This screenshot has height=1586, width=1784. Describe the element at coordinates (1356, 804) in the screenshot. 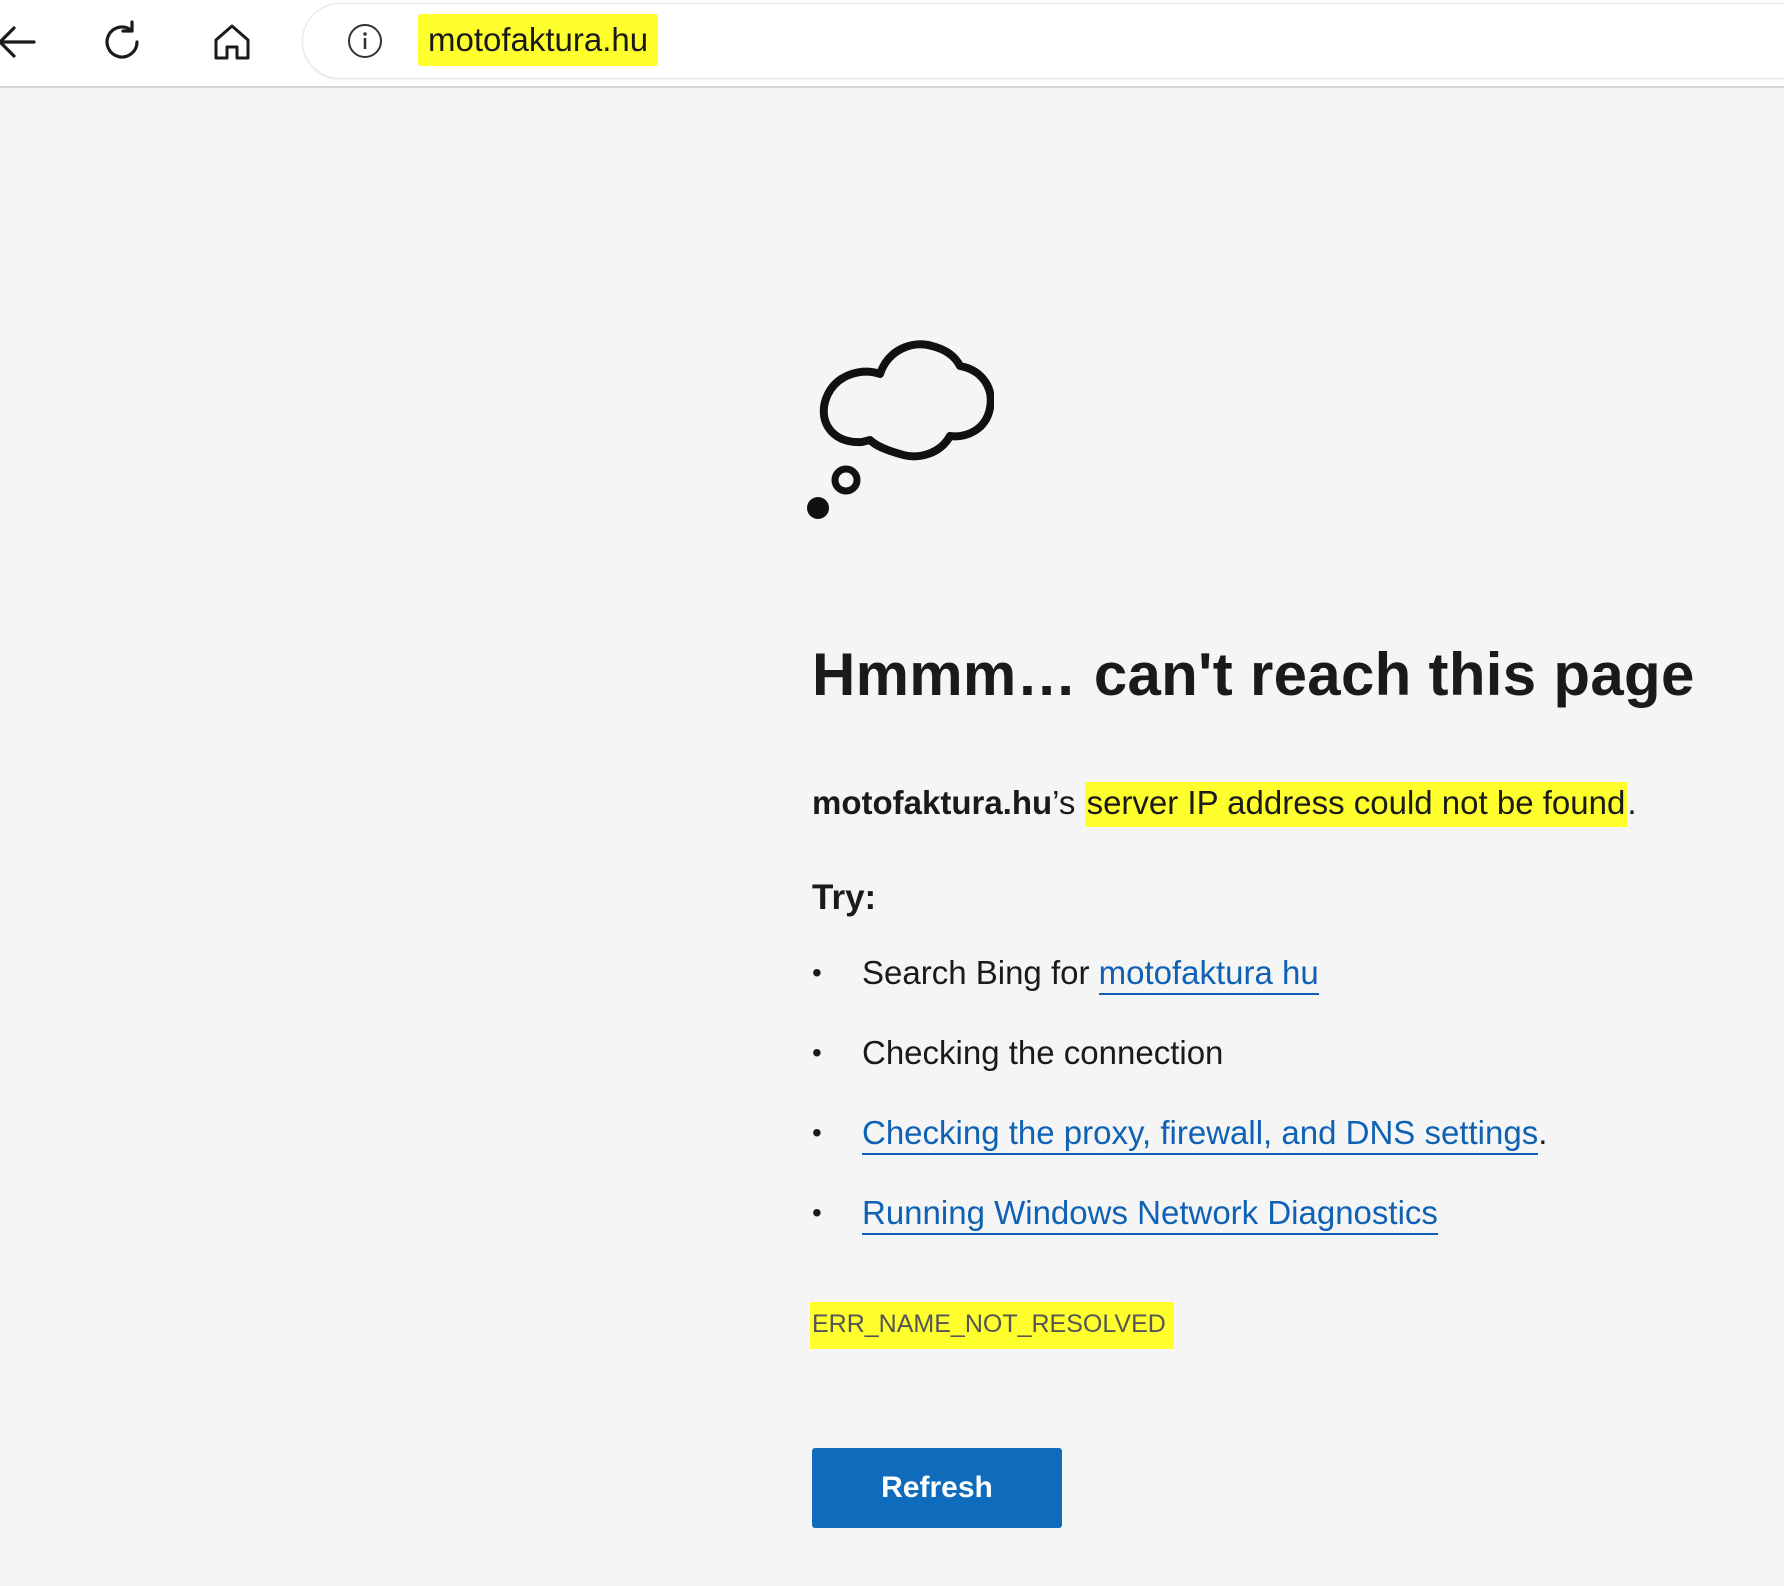

I see `error-reason: server IP address could not be found` at that location.